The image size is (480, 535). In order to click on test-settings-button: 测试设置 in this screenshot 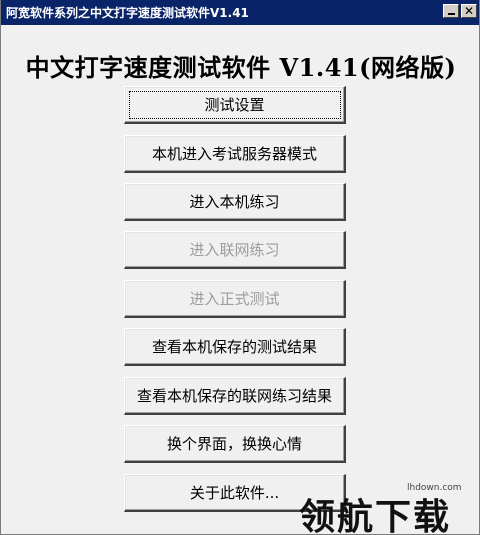, I will do `click(235, 105)`.